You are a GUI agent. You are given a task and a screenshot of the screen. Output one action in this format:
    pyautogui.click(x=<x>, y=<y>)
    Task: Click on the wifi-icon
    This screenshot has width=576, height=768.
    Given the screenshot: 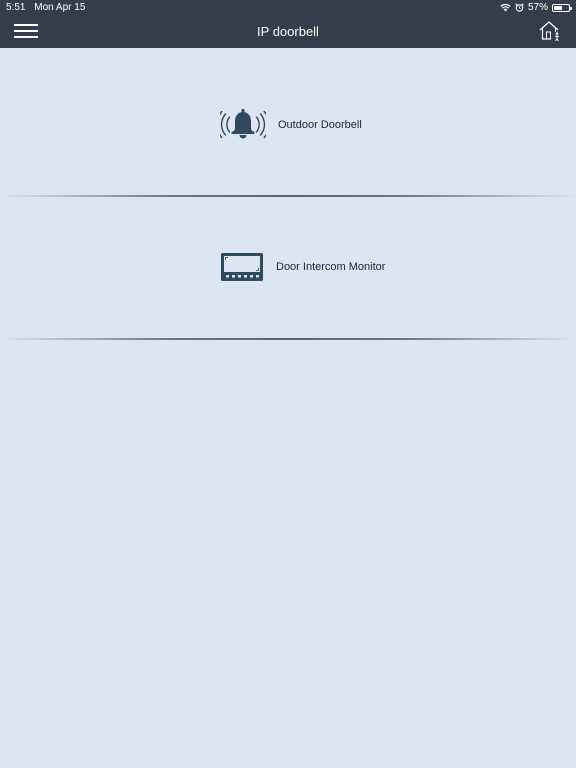 What is the action you would take?
    pyautogui.click(x=505, y=7)
    